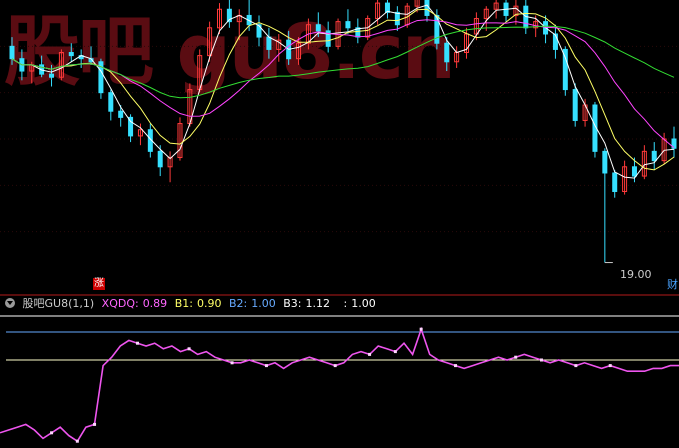 The height and width of the screenshot is (448, 679). What do you see at coordinates (155, 303) in the screenshot?
I see `xqdq-value: 0.89` at bounding box center [155, 303].